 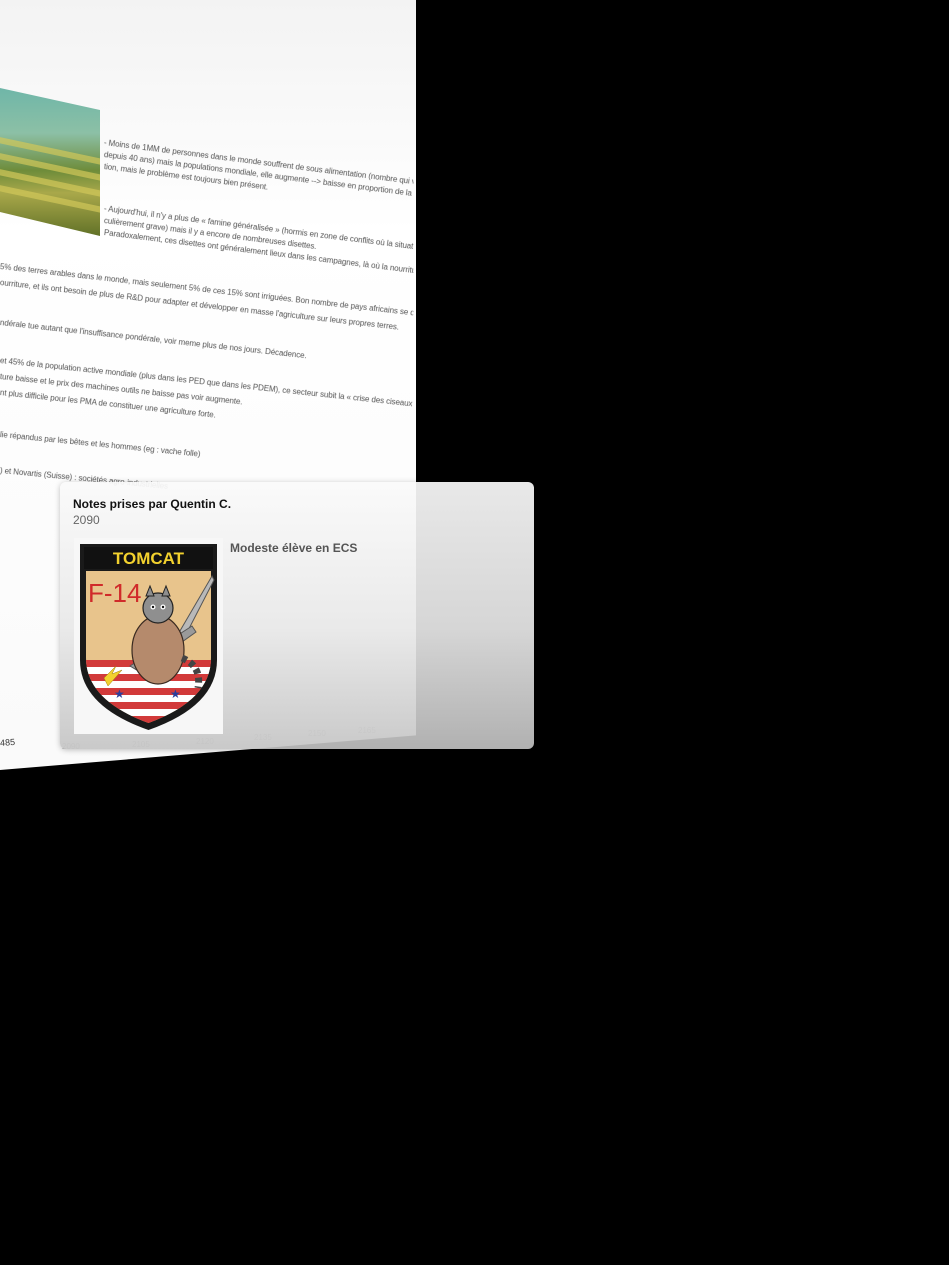 I want to click on tomcat-patch-icon: TOMCAT F-14 ★ ★, so click(x=148, y=636).